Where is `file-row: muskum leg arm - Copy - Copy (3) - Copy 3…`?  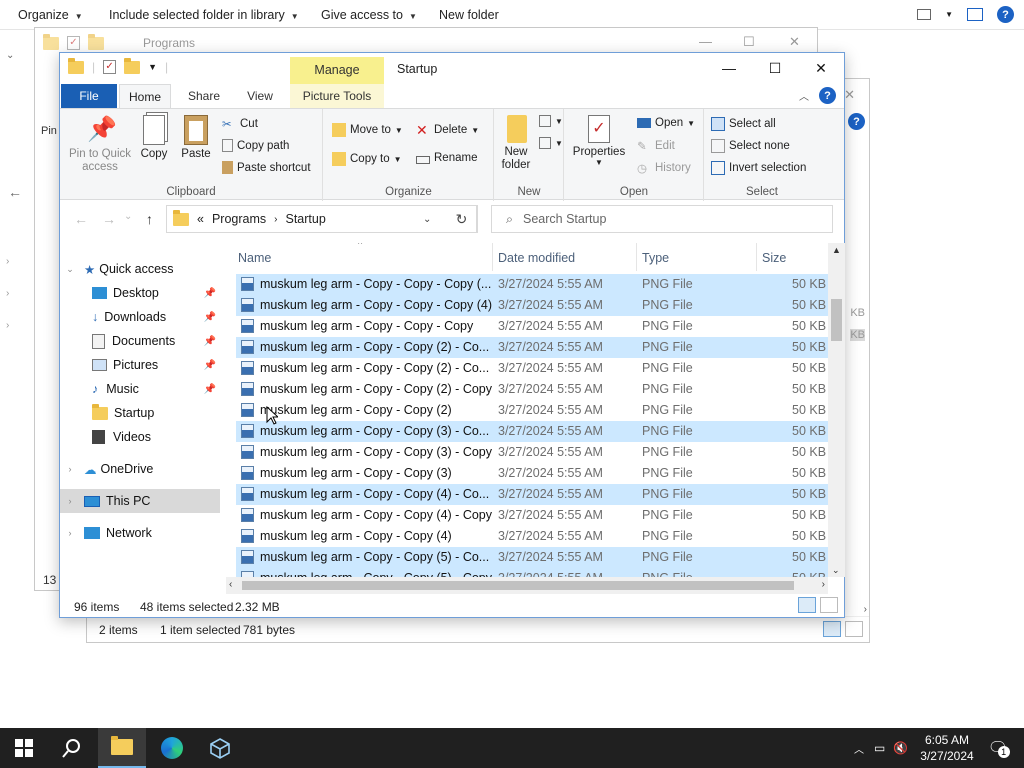 file-row: muskum leg arm - Copy - Copy (3) - Copy 3… is located at coordinates (532, 452).